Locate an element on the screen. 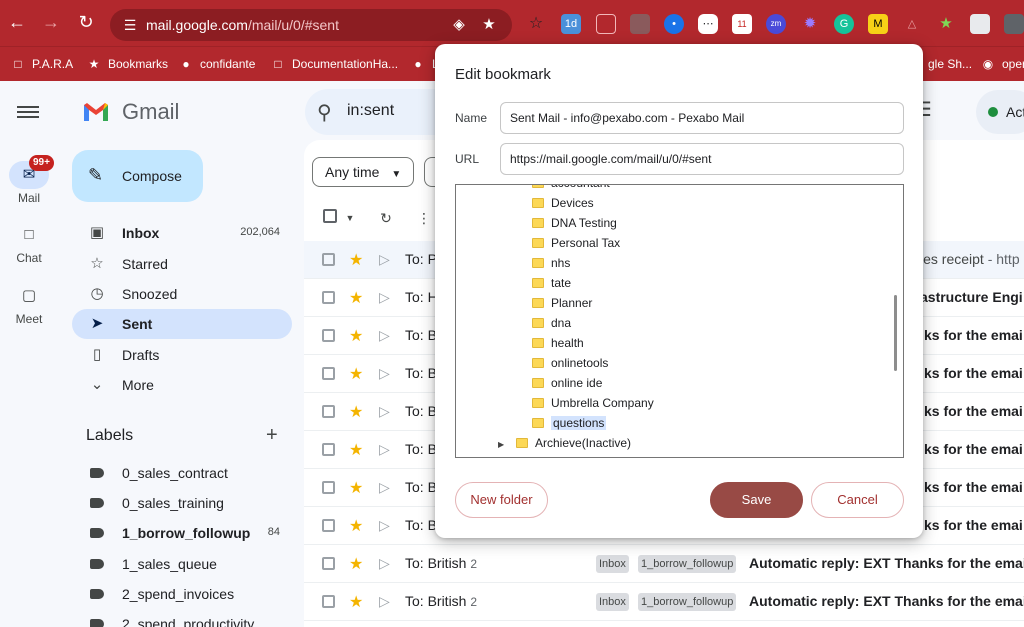 The image size is (1024, 627). folder-item: Umbrella Company is located at coordinates (593, 403).